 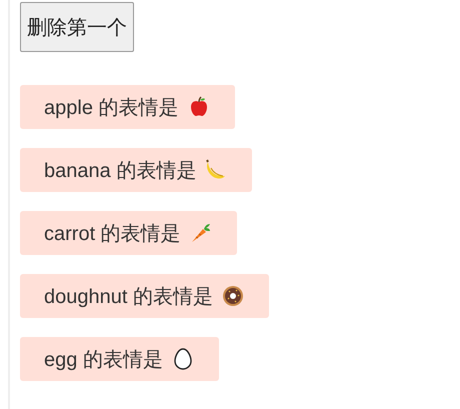 I want to click on item-label: egg 的表情是, so click(x=103, y=360).